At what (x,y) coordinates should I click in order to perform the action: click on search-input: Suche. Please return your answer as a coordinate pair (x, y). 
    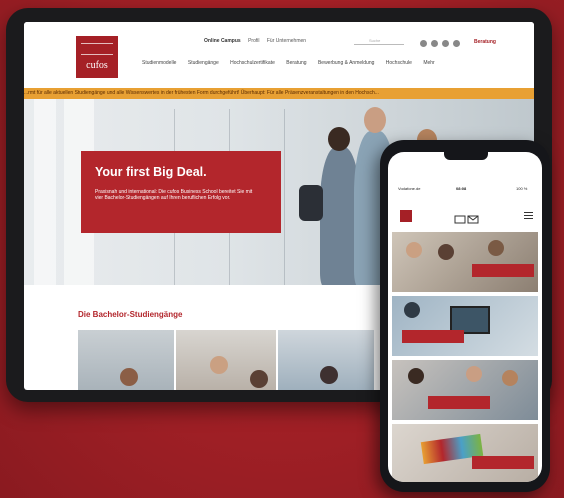
    Looking at the image, I should click on (374, 40).